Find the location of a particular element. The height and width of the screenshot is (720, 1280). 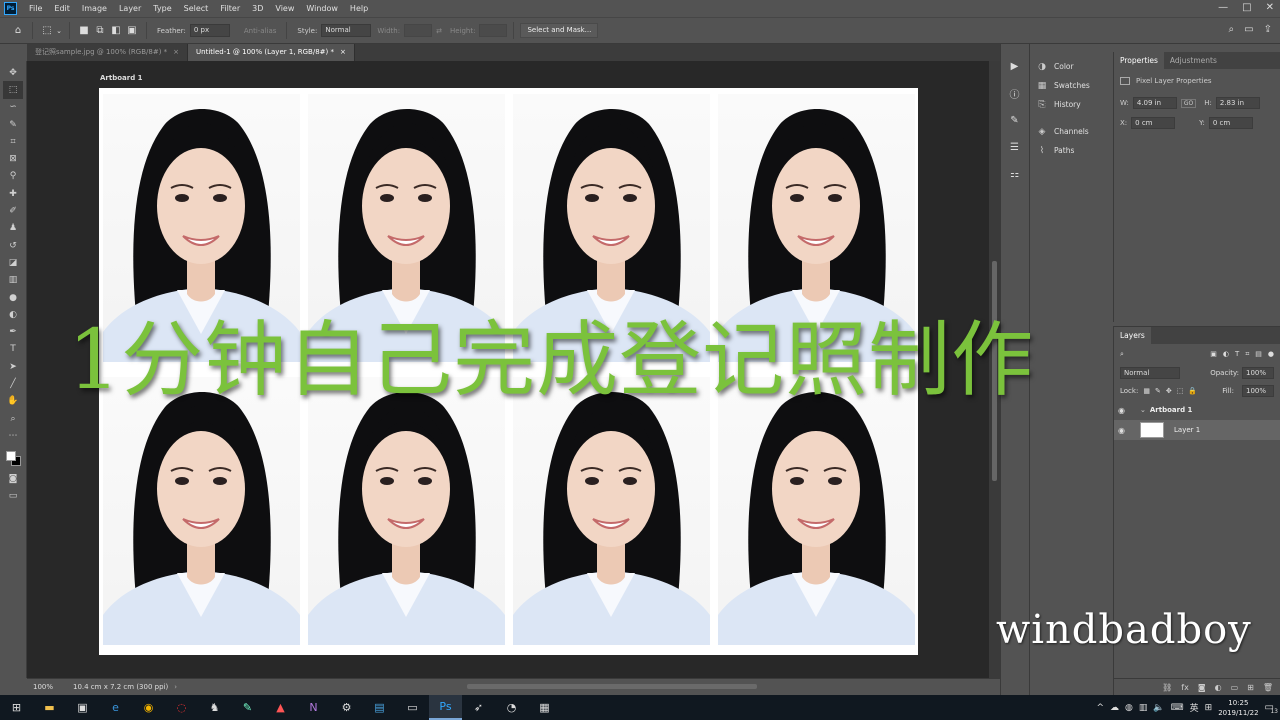

menu-filter: Filter is located at coordinates (230, 8).